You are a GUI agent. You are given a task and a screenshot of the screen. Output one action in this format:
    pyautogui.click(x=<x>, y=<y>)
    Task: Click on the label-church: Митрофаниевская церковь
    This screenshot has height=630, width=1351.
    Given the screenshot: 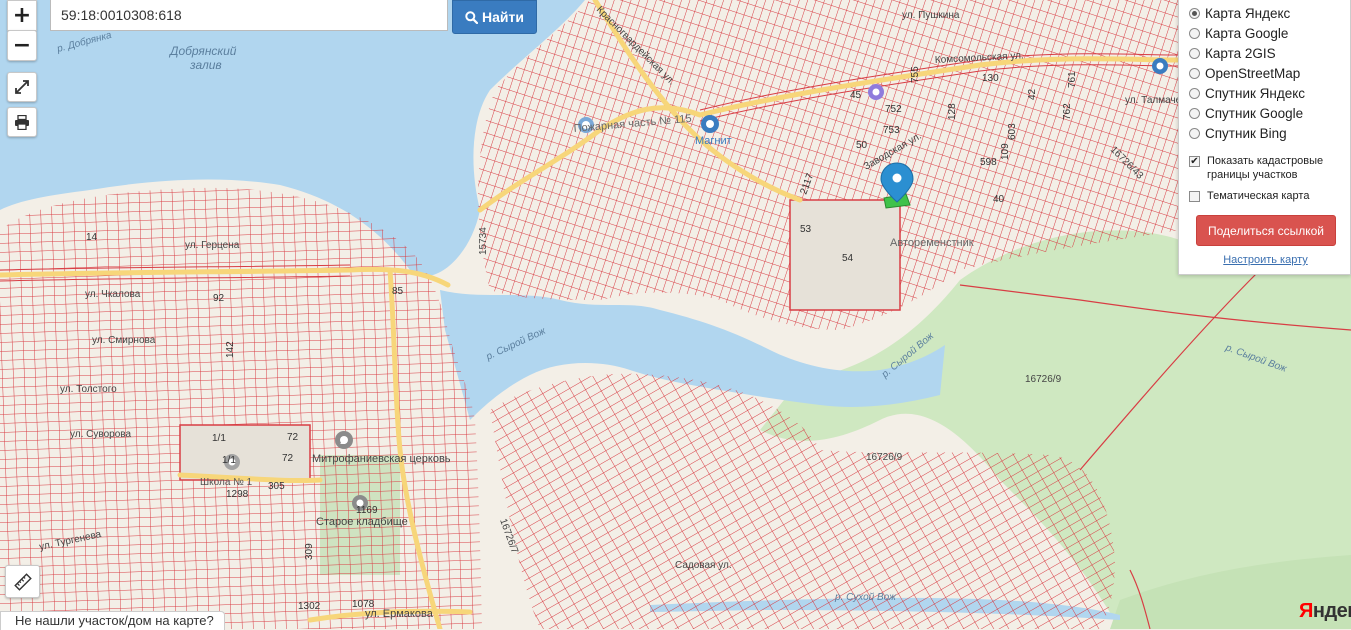 What is the action you would take?
    pyautogui.click(x=381, y=459)
    